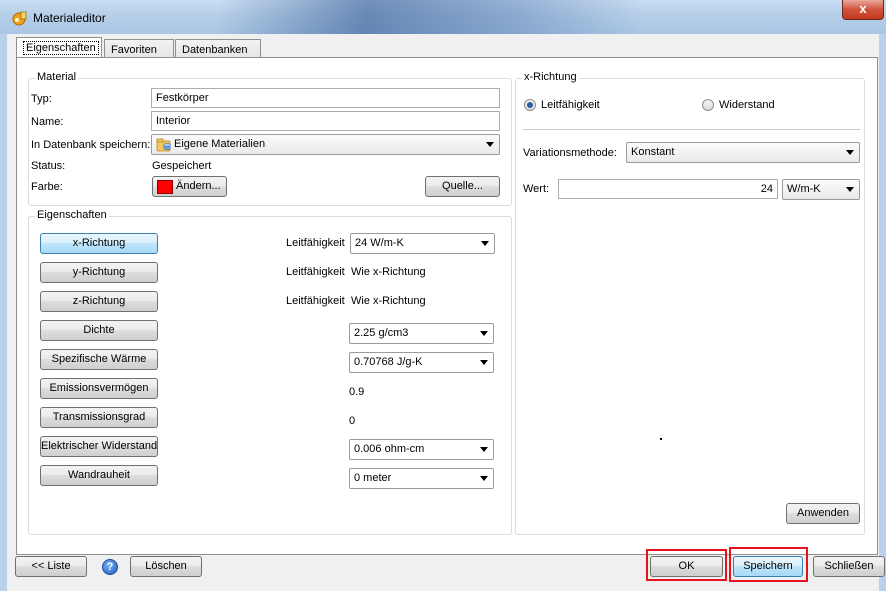  Describe the element at coordinates (57, 77) in the screenshot. I see `material-group-title: Material` at that location.